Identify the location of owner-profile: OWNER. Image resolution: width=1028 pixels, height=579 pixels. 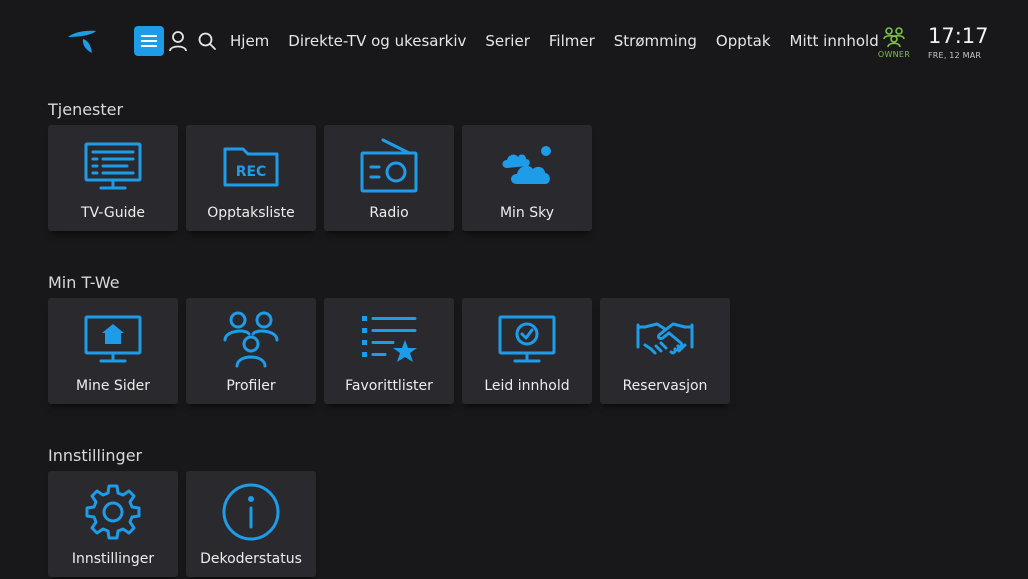
(894, 42).